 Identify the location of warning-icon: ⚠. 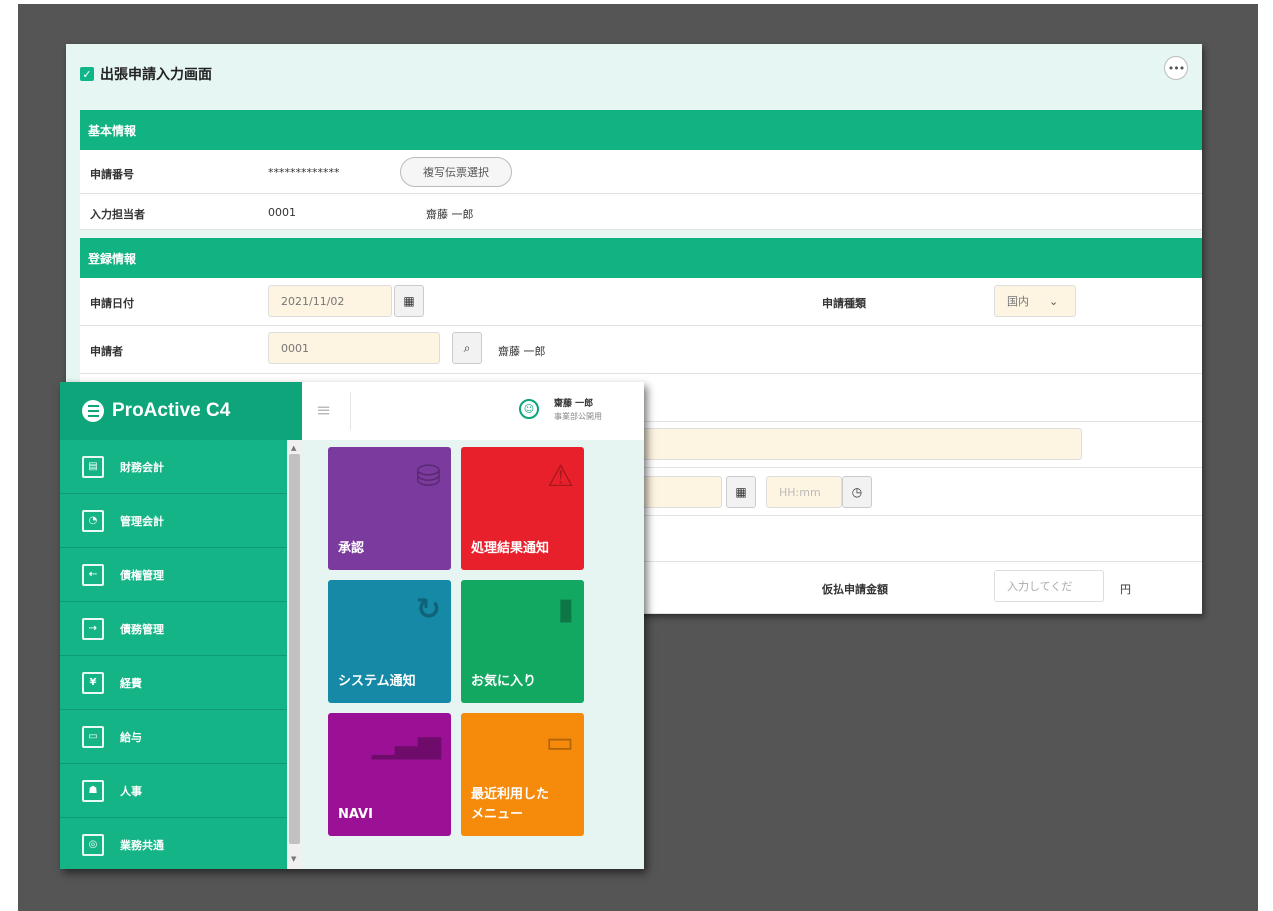
(560, 476).